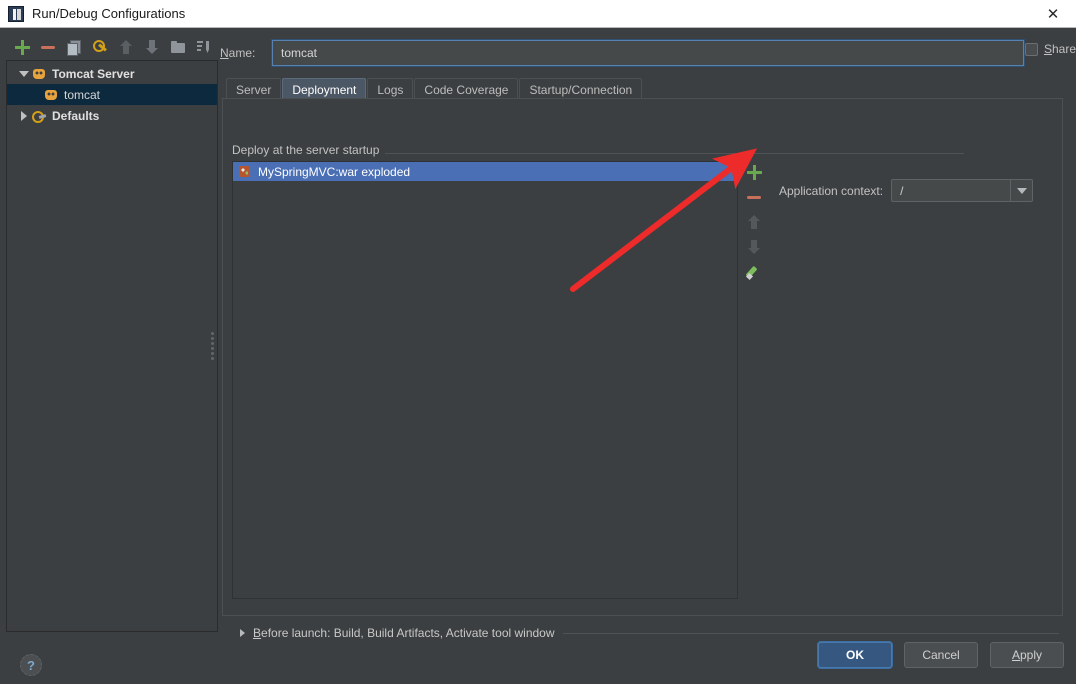  What do you see at coordinates (82, 94) in the screenshot?
I see `tree-item-label: tomcat` at bounding box center [82, 94].